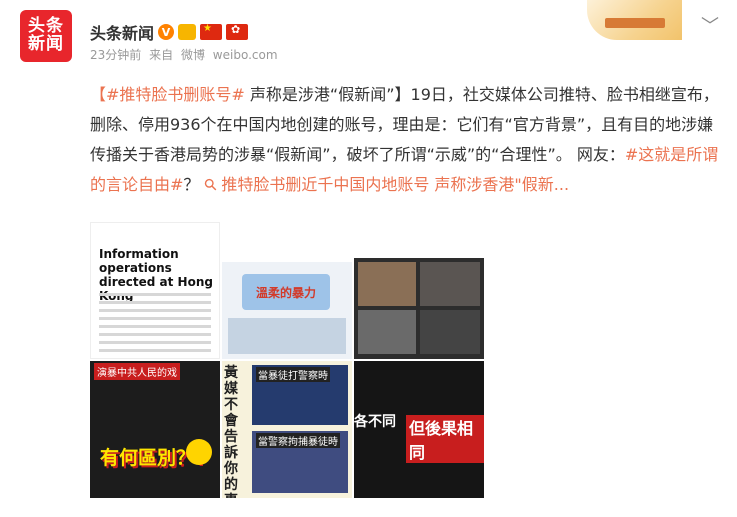 Image resolution: width=737 pixels, height=517 pixels. What do you see at coordinates (155, 429) in the screenshot?
I see `image-4: 演暴中共人民的戏 有何區別？!` at bounding box center [155, 429].